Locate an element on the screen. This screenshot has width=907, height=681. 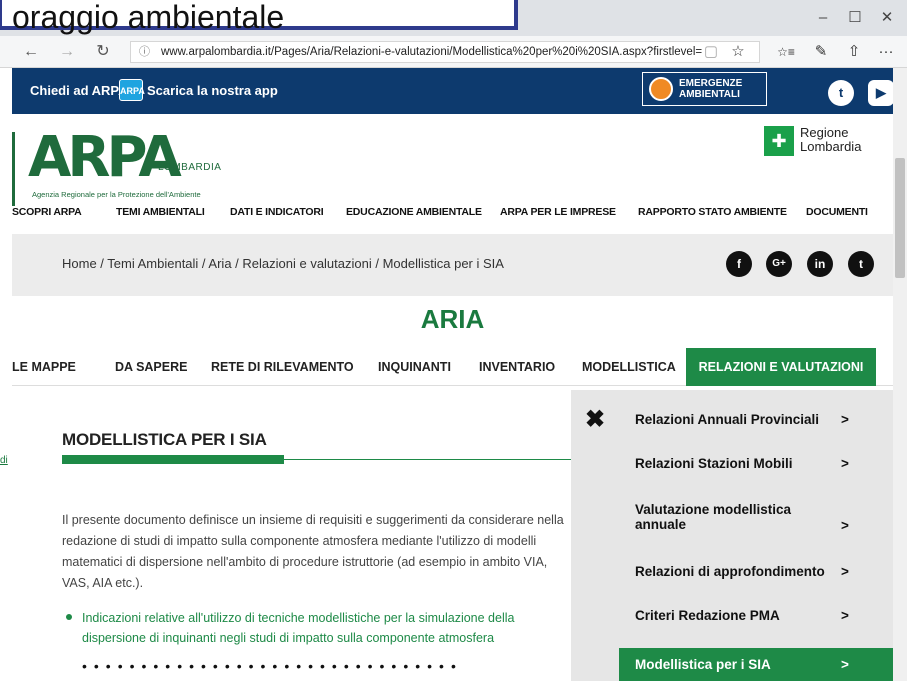
tab-inquinanti: INQUINANTI is located at coordinates (414, 367).